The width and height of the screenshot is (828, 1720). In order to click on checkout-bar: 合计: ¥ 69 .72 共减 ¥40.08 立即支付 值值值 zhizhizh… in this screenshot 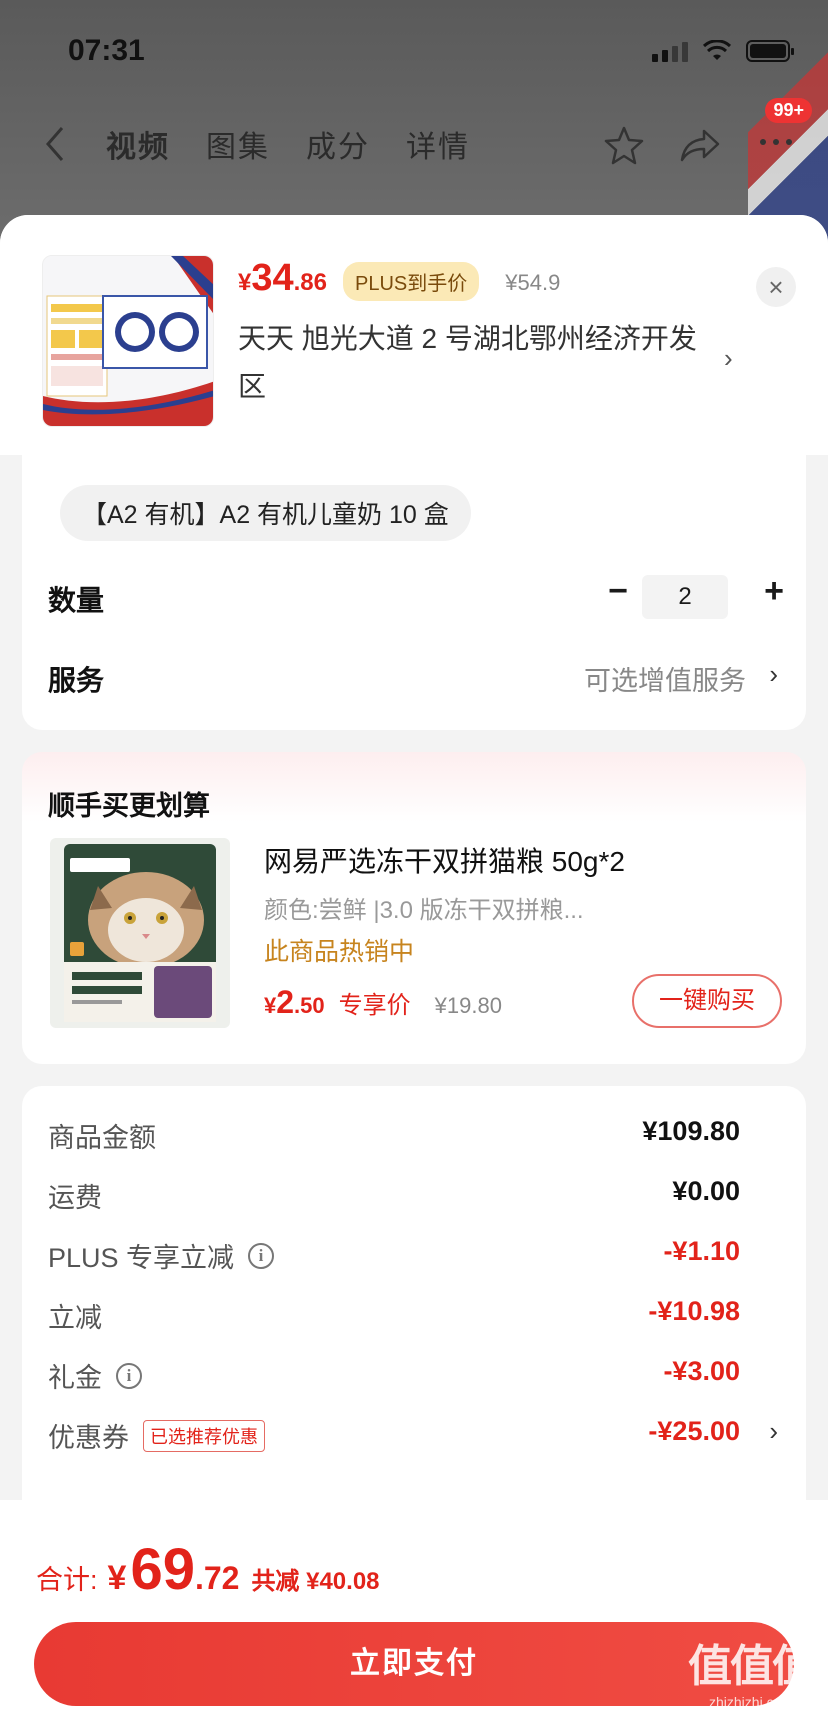, I will do `click(414, 1610)`.